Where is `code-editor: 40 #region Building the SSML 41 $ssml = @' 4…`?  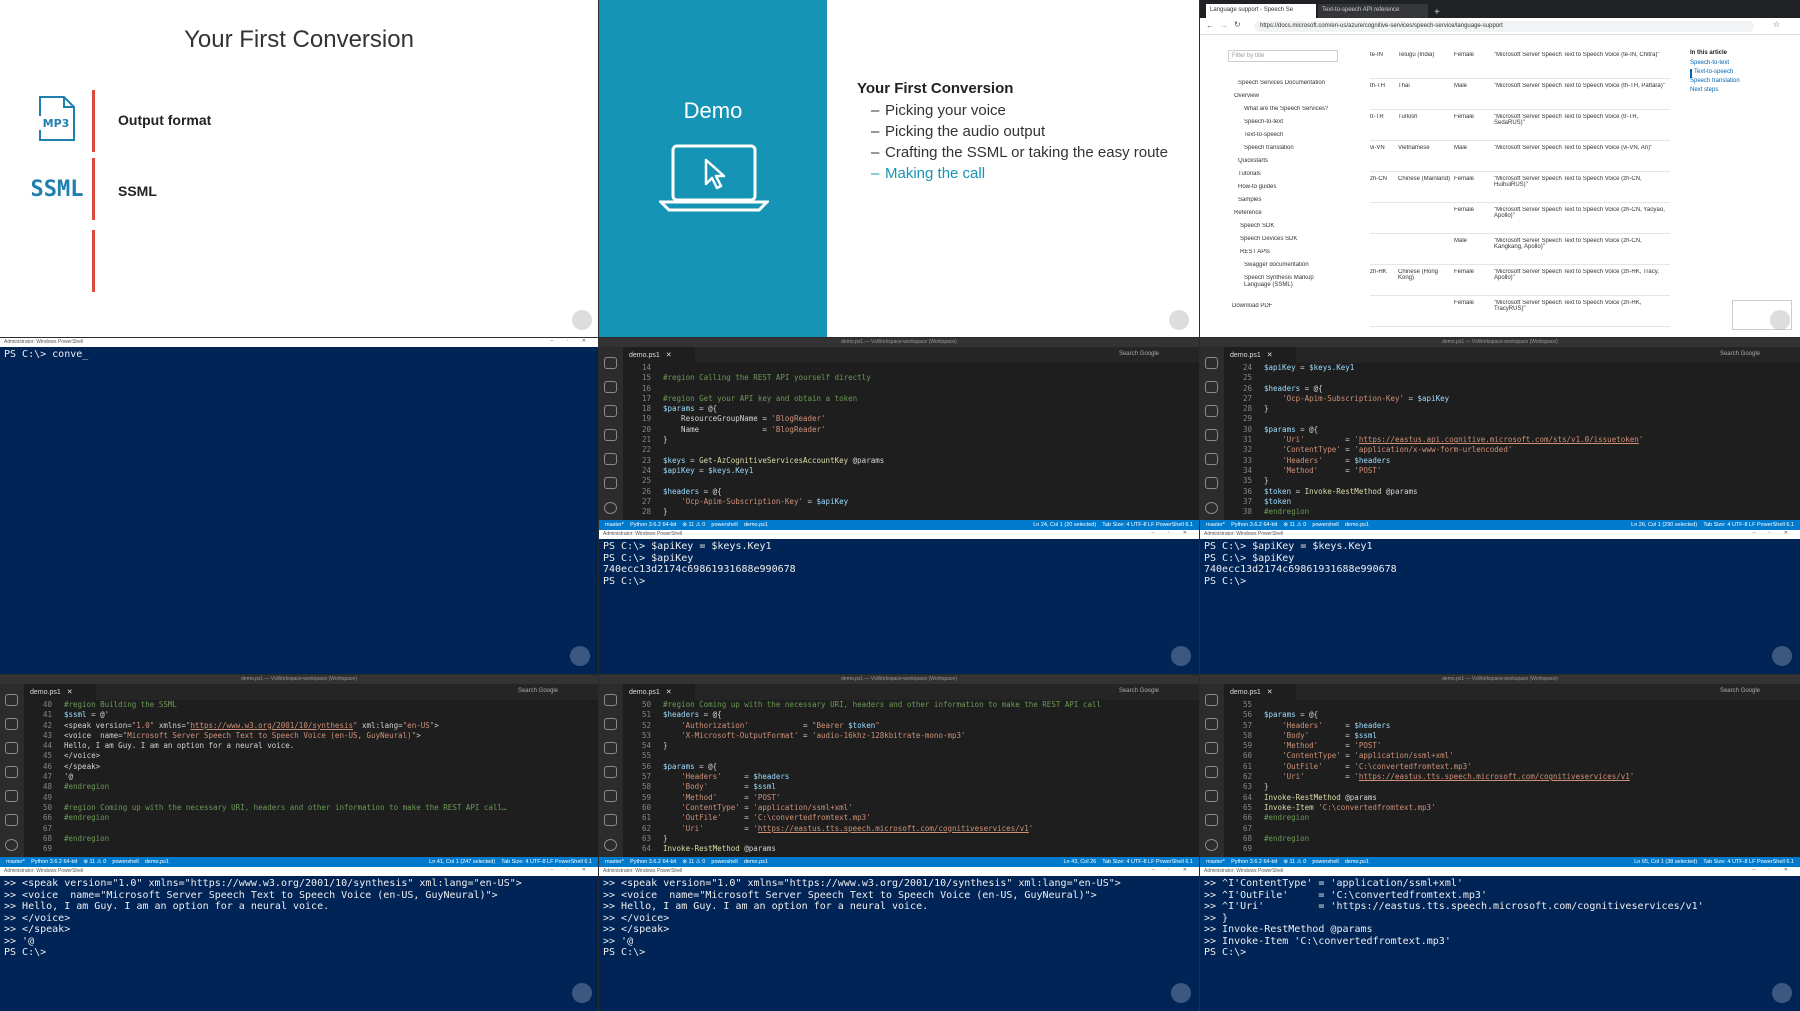 code-editor: 40 #region Building the SSML 41 $ssml = @' 4… is located at coordinates (311, 777).